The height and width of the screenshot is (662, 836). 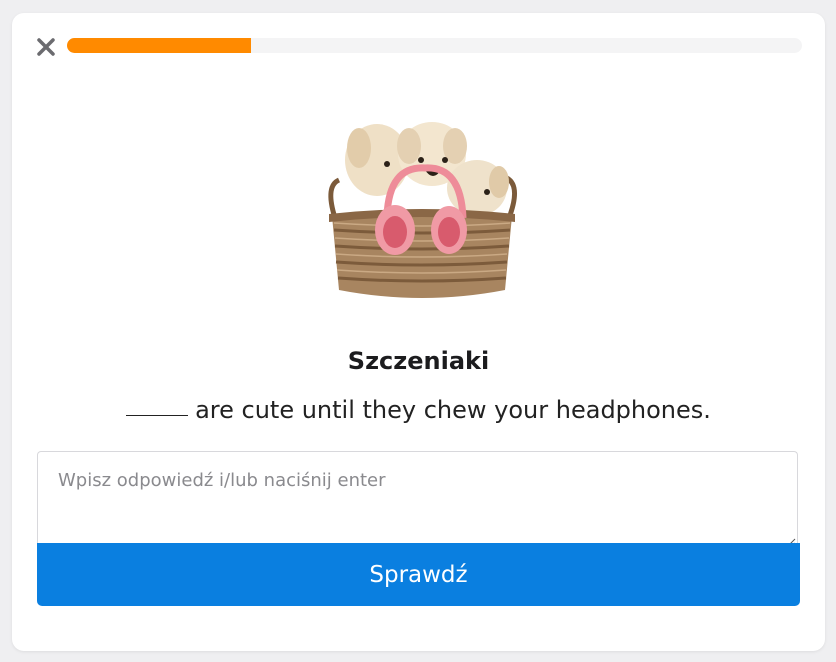 I want to click on progress-bar-fill, so click(x=159, y=45).